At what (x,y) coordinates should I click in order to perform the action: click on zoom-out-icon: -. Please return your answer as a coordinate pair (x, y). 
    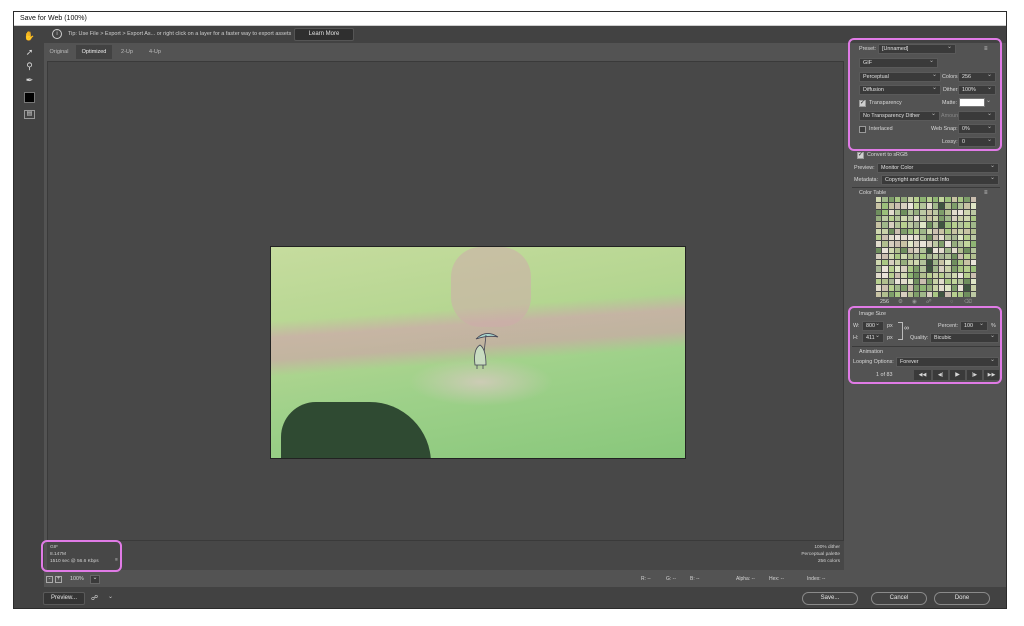
    Looking at the image, I should click on (49, 579).